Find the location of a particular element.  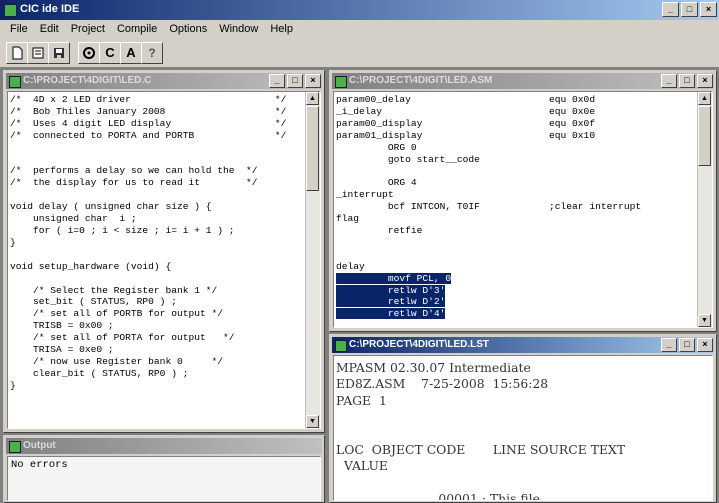

save-icon is located at coordinates (59, 53).